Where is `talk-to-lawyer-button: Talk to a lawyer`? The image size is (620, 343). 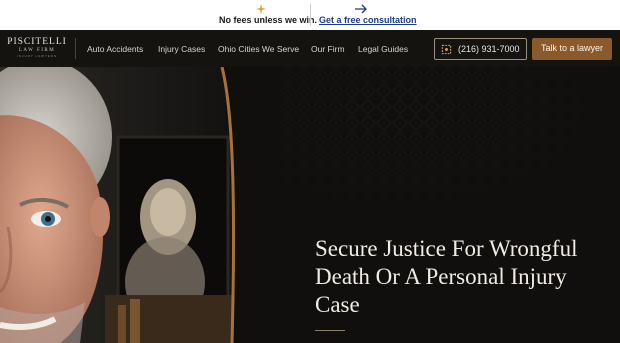 talk-to-lawyer-button: Talk to a lawyer is located at coordinates (572, 49).